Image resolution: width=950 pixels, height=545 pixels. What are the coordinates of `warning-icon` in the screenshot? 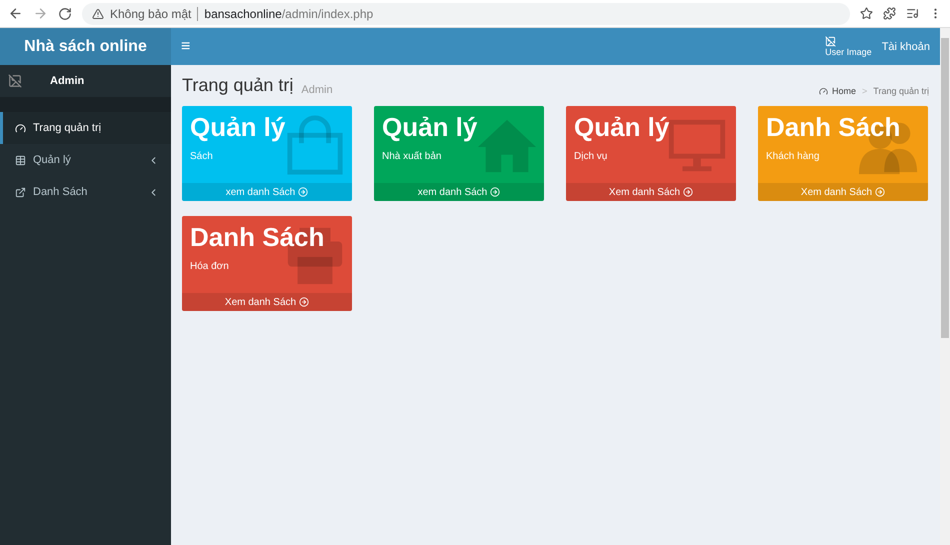 It's located at (98, 14).